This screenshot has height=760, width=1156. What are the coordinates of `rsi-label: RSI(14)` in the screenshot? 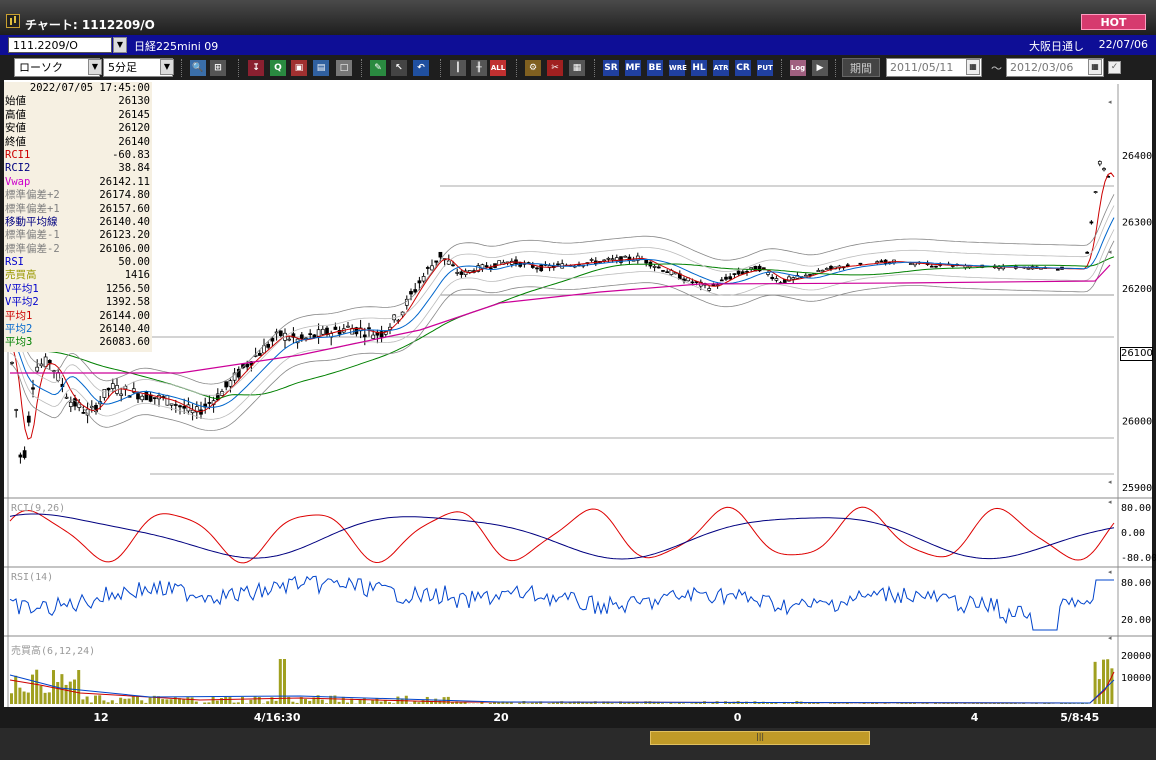 It's located at (32, 577).